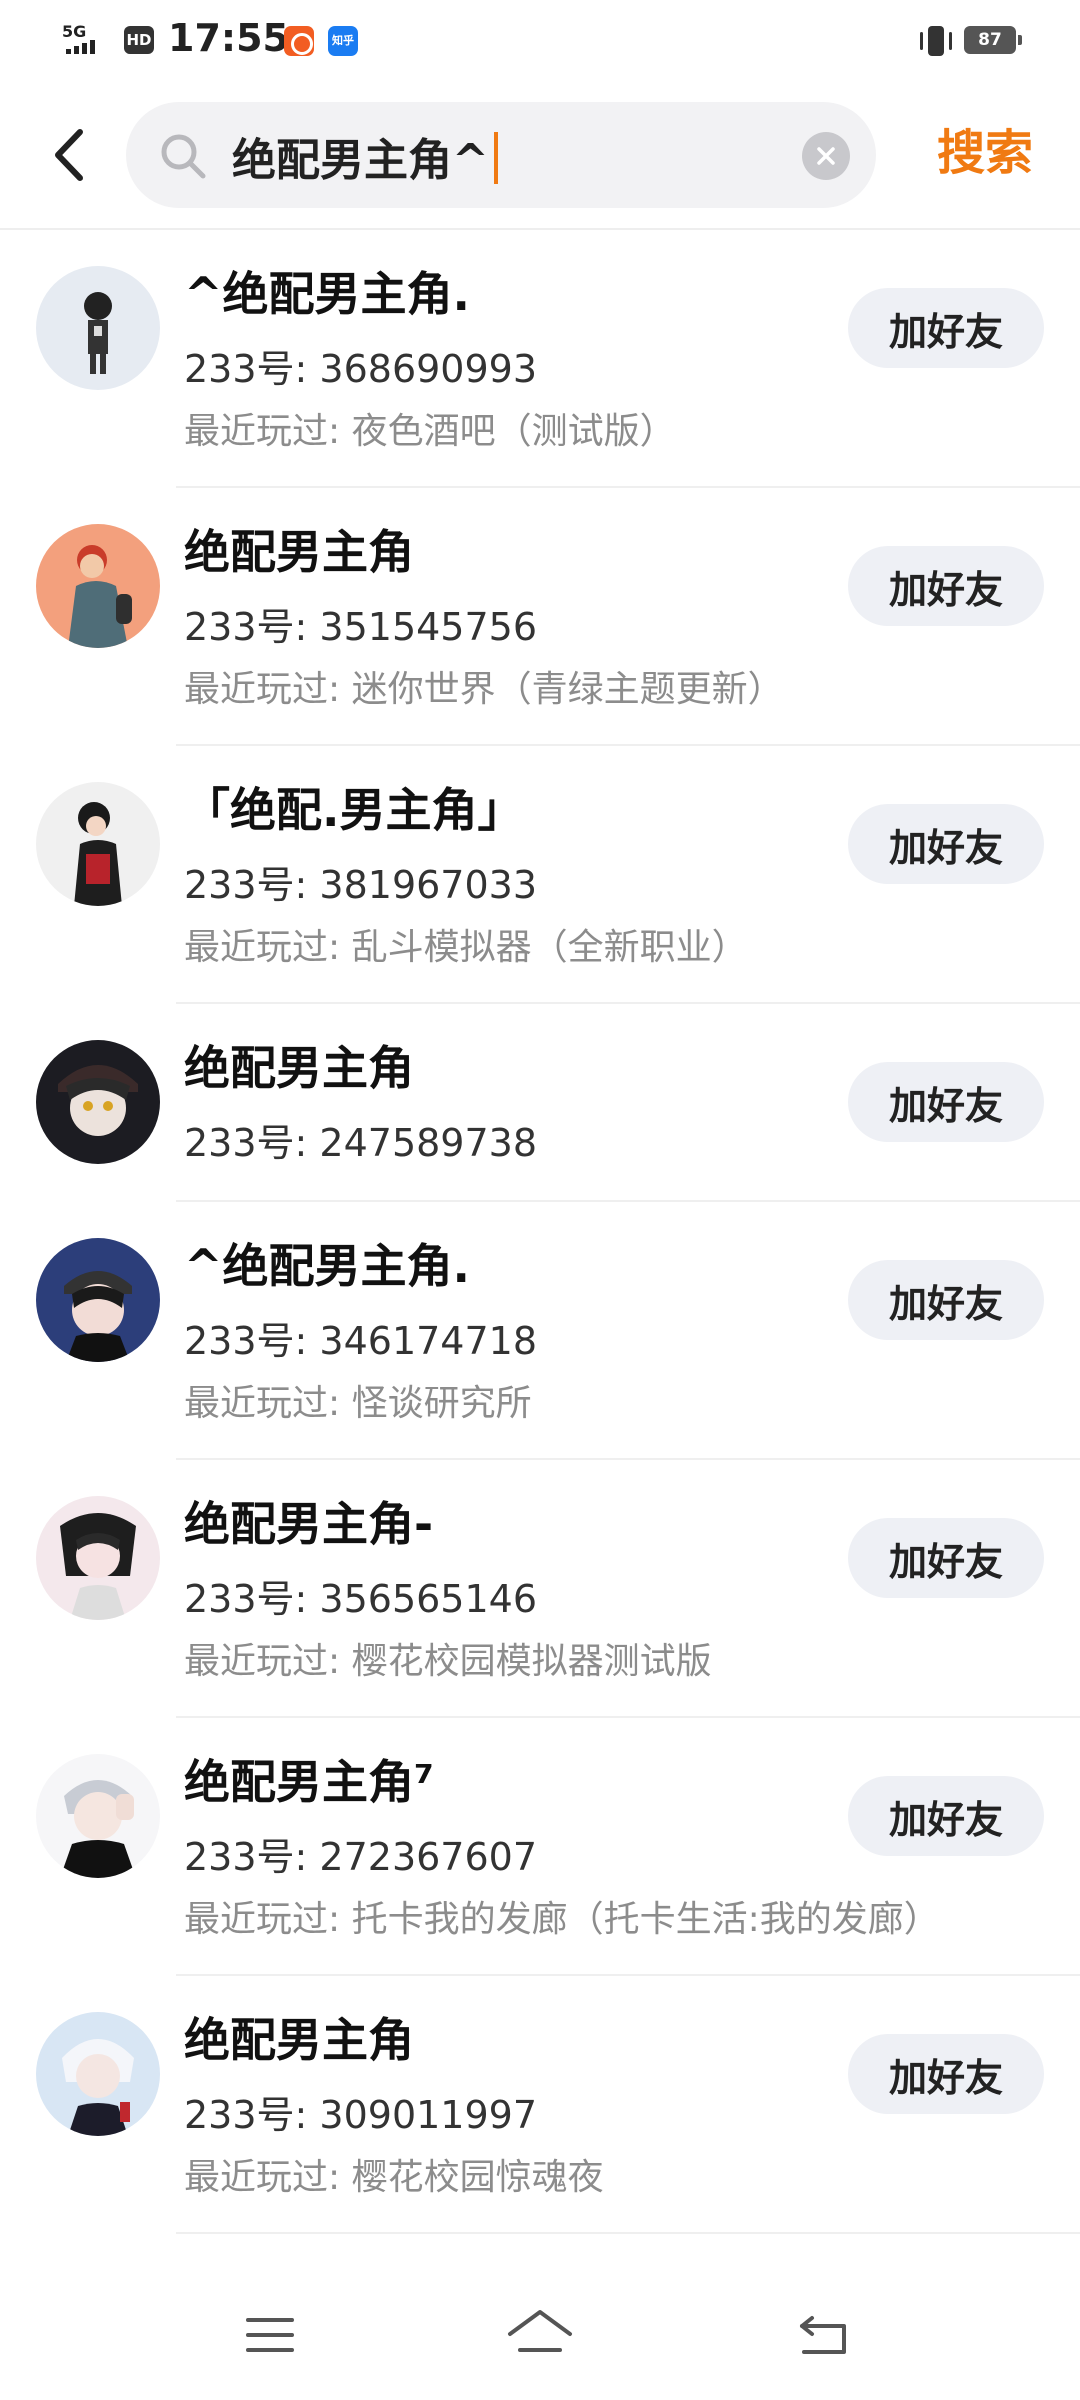 The height and width of the screenshot is (2400, 1080). I want to click on menu-icon, so click(270, 2335).